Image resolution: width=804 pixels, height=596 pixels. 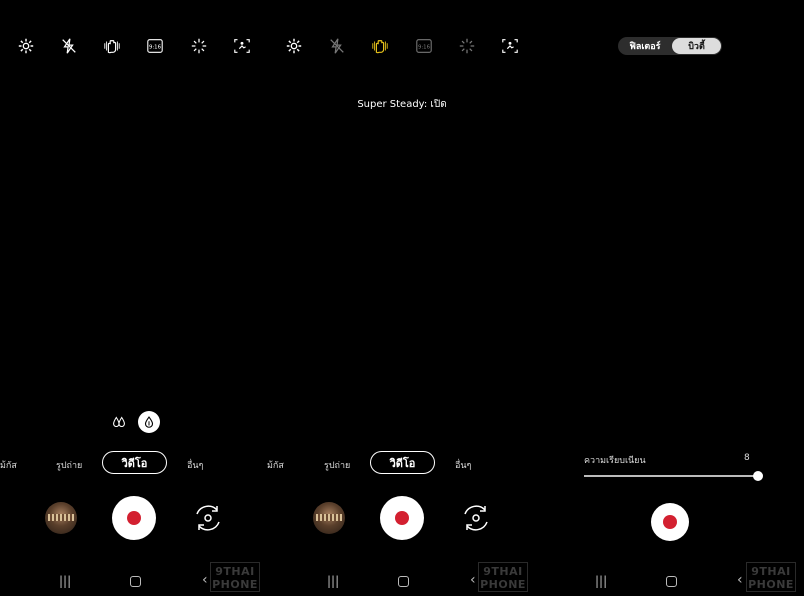 What do you see at coordinates (758, 476) in the screenshot?
I see `smoothness-slider-thumb` at bounding box center [758, 476].